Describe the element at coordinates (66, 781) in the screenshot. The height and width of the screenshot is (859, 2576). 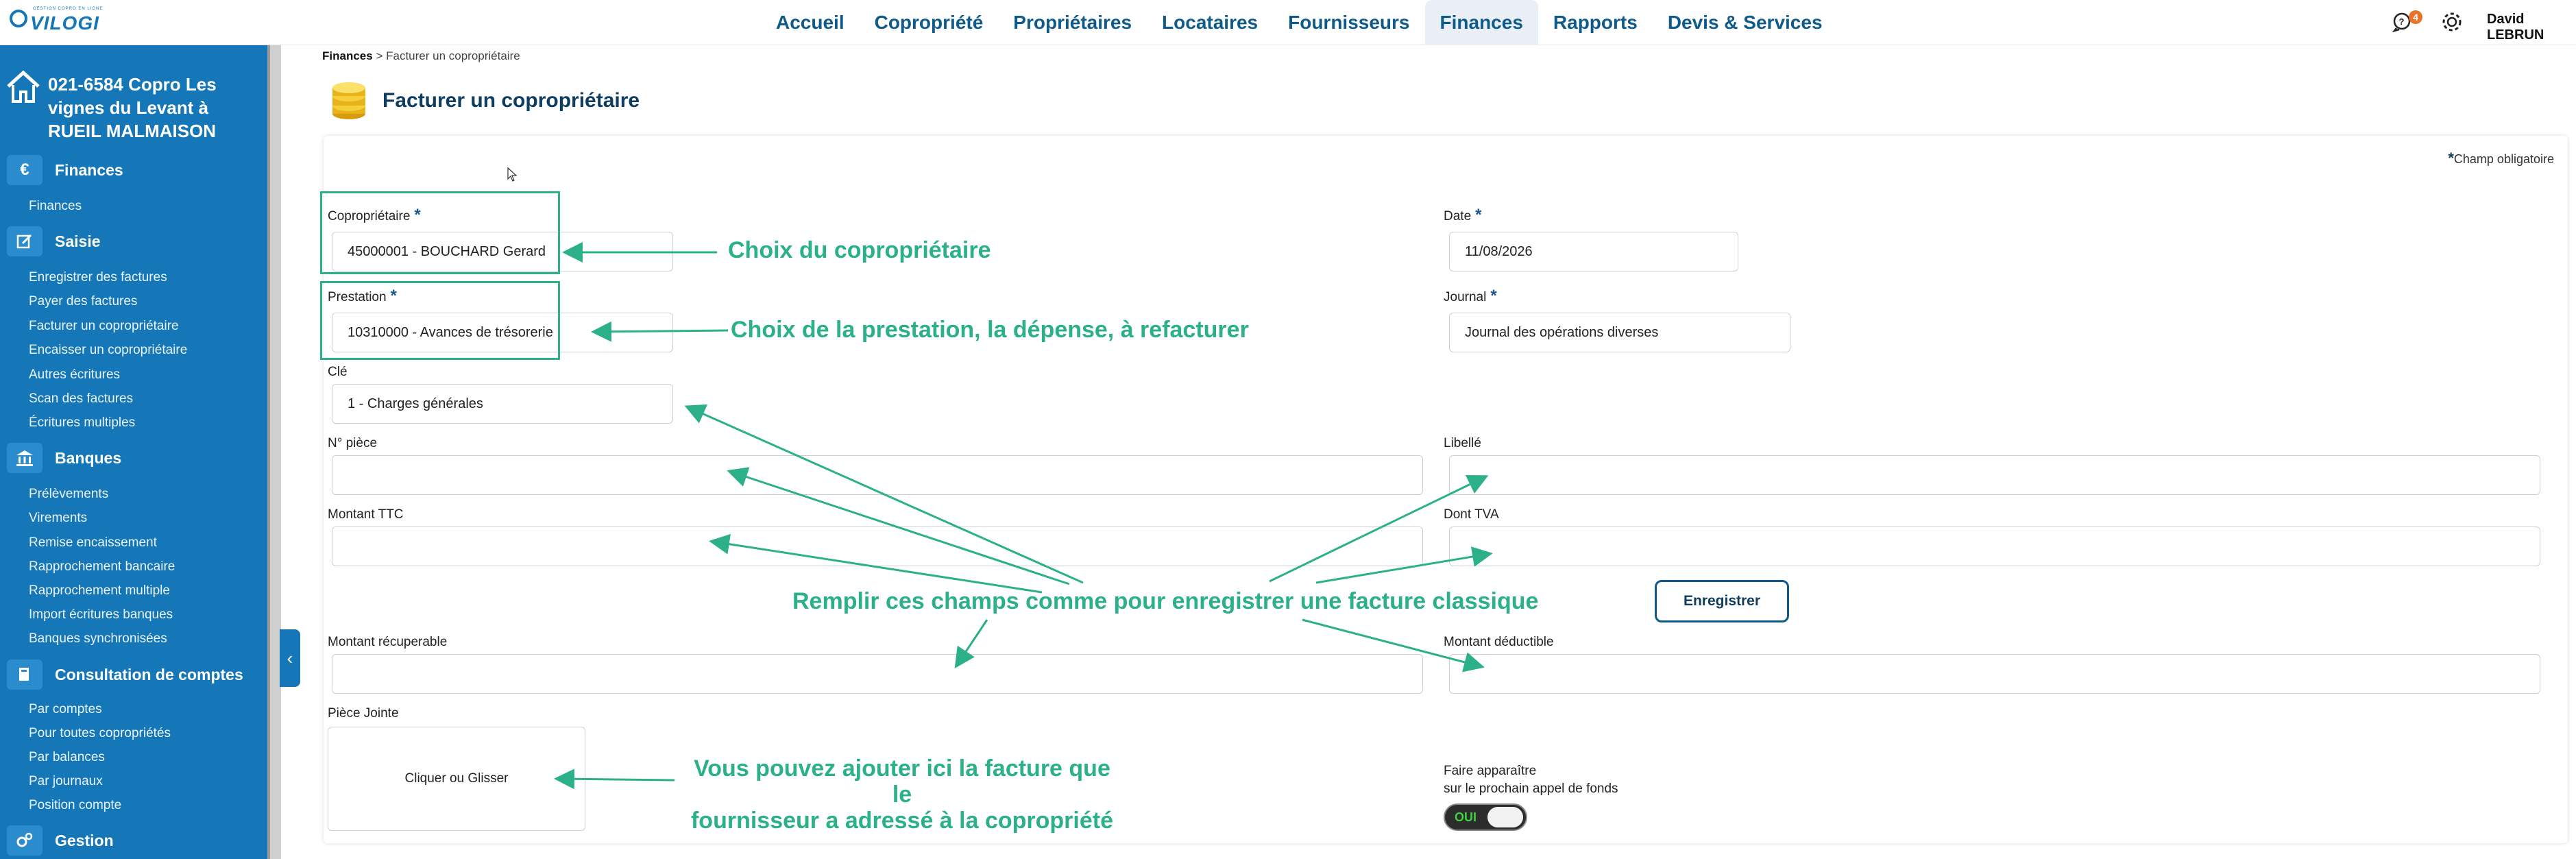
I see `sidebar-link-par-journaux: Par journaux` at that location.